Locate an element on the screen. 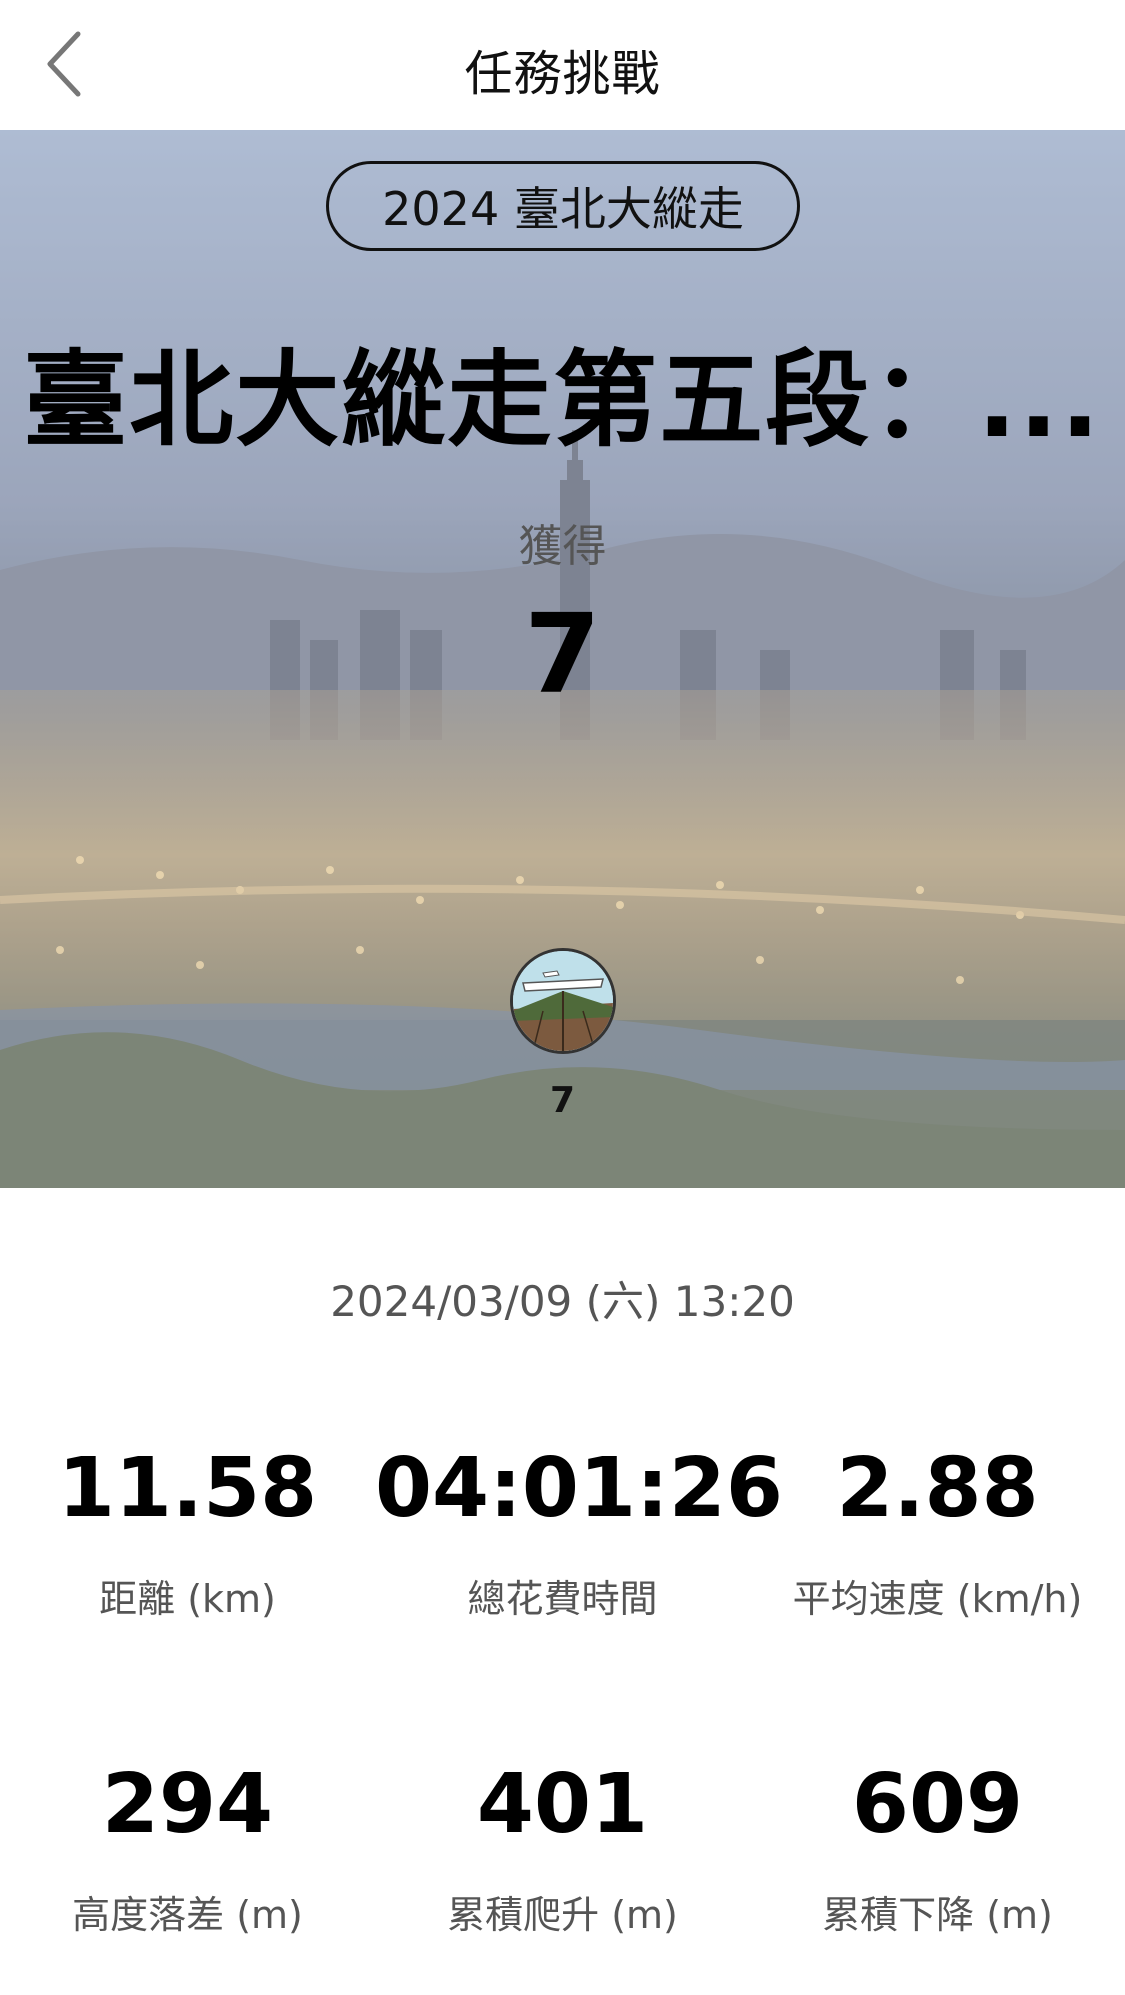  activity-datetime: 2024/03/09 (六) 13:20 is located at coordinates (562, 1301).